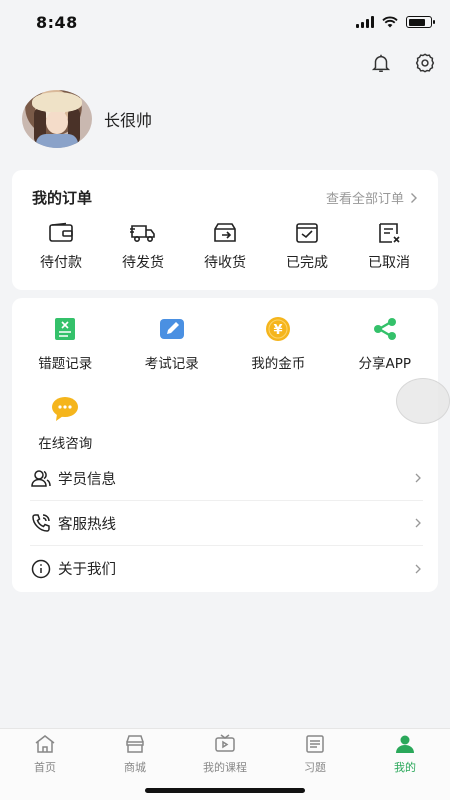 The width and height of the screenshot is (450, 800). What do you see at coordinates (87, 570) in the screenshot?
I see `menu-item-label: 关于我们` at bounding box center [87, 570].